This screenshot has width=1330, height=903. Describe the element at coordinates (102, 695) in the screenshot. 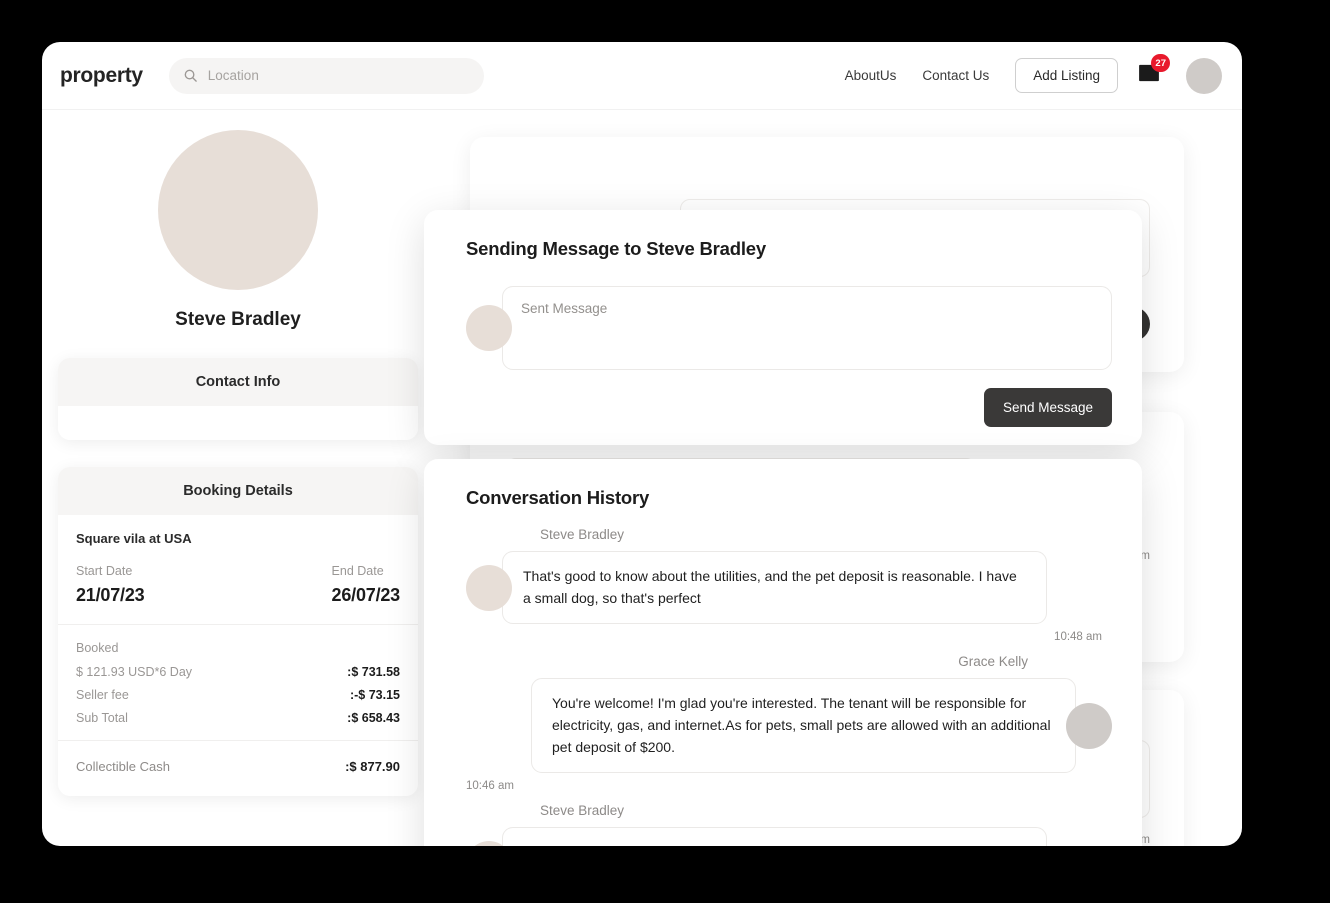

I see `booking-row-key: Seller fee` at that location.